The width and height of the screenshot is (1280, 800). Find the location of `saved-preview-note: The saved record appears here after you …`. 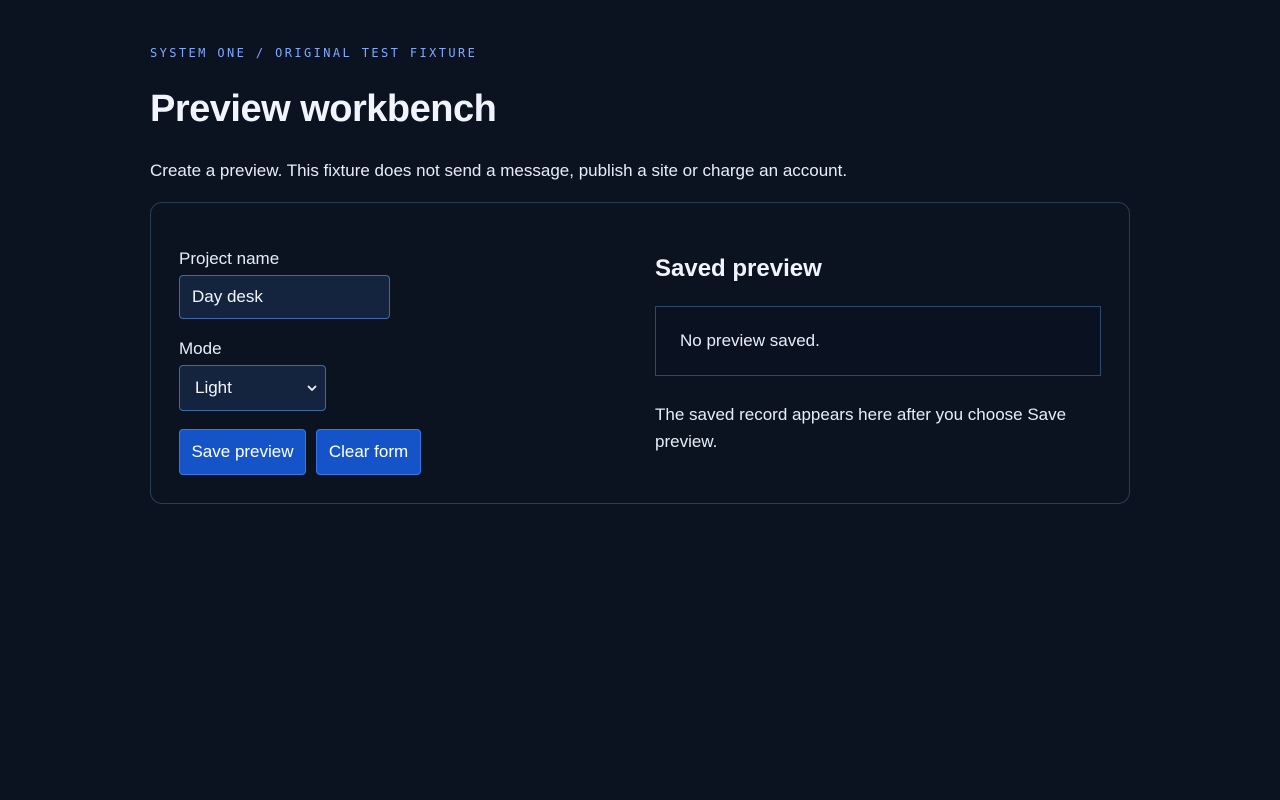

saved-preview-note: The saved record appears here after you … is located at coordinates (861, 428).